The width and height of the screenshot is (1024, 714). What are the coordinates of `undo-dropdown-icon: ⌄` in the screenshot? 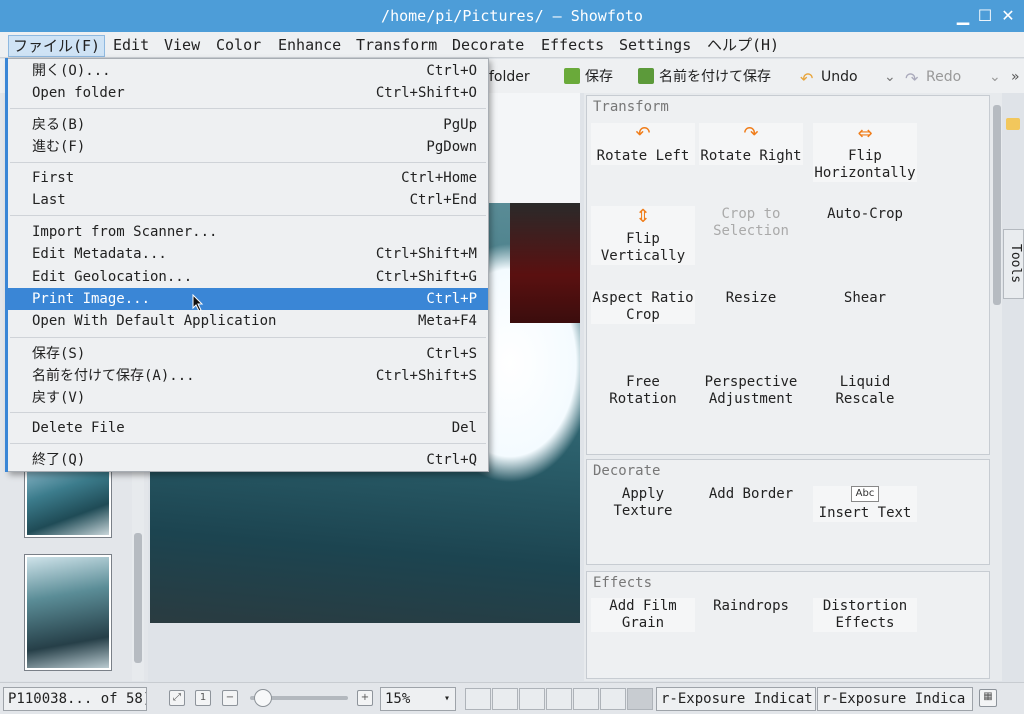 It's located at (890, 77).